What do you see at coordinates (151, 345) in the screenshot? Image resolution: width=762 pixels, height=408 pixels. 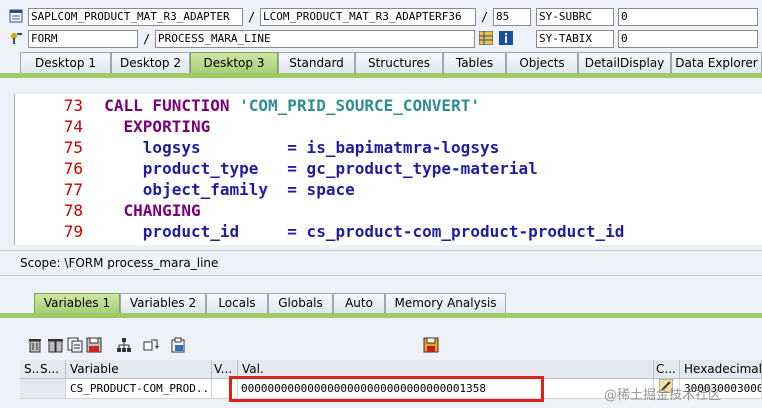 I see `transfer-icon` at bounding box center [151, 345].